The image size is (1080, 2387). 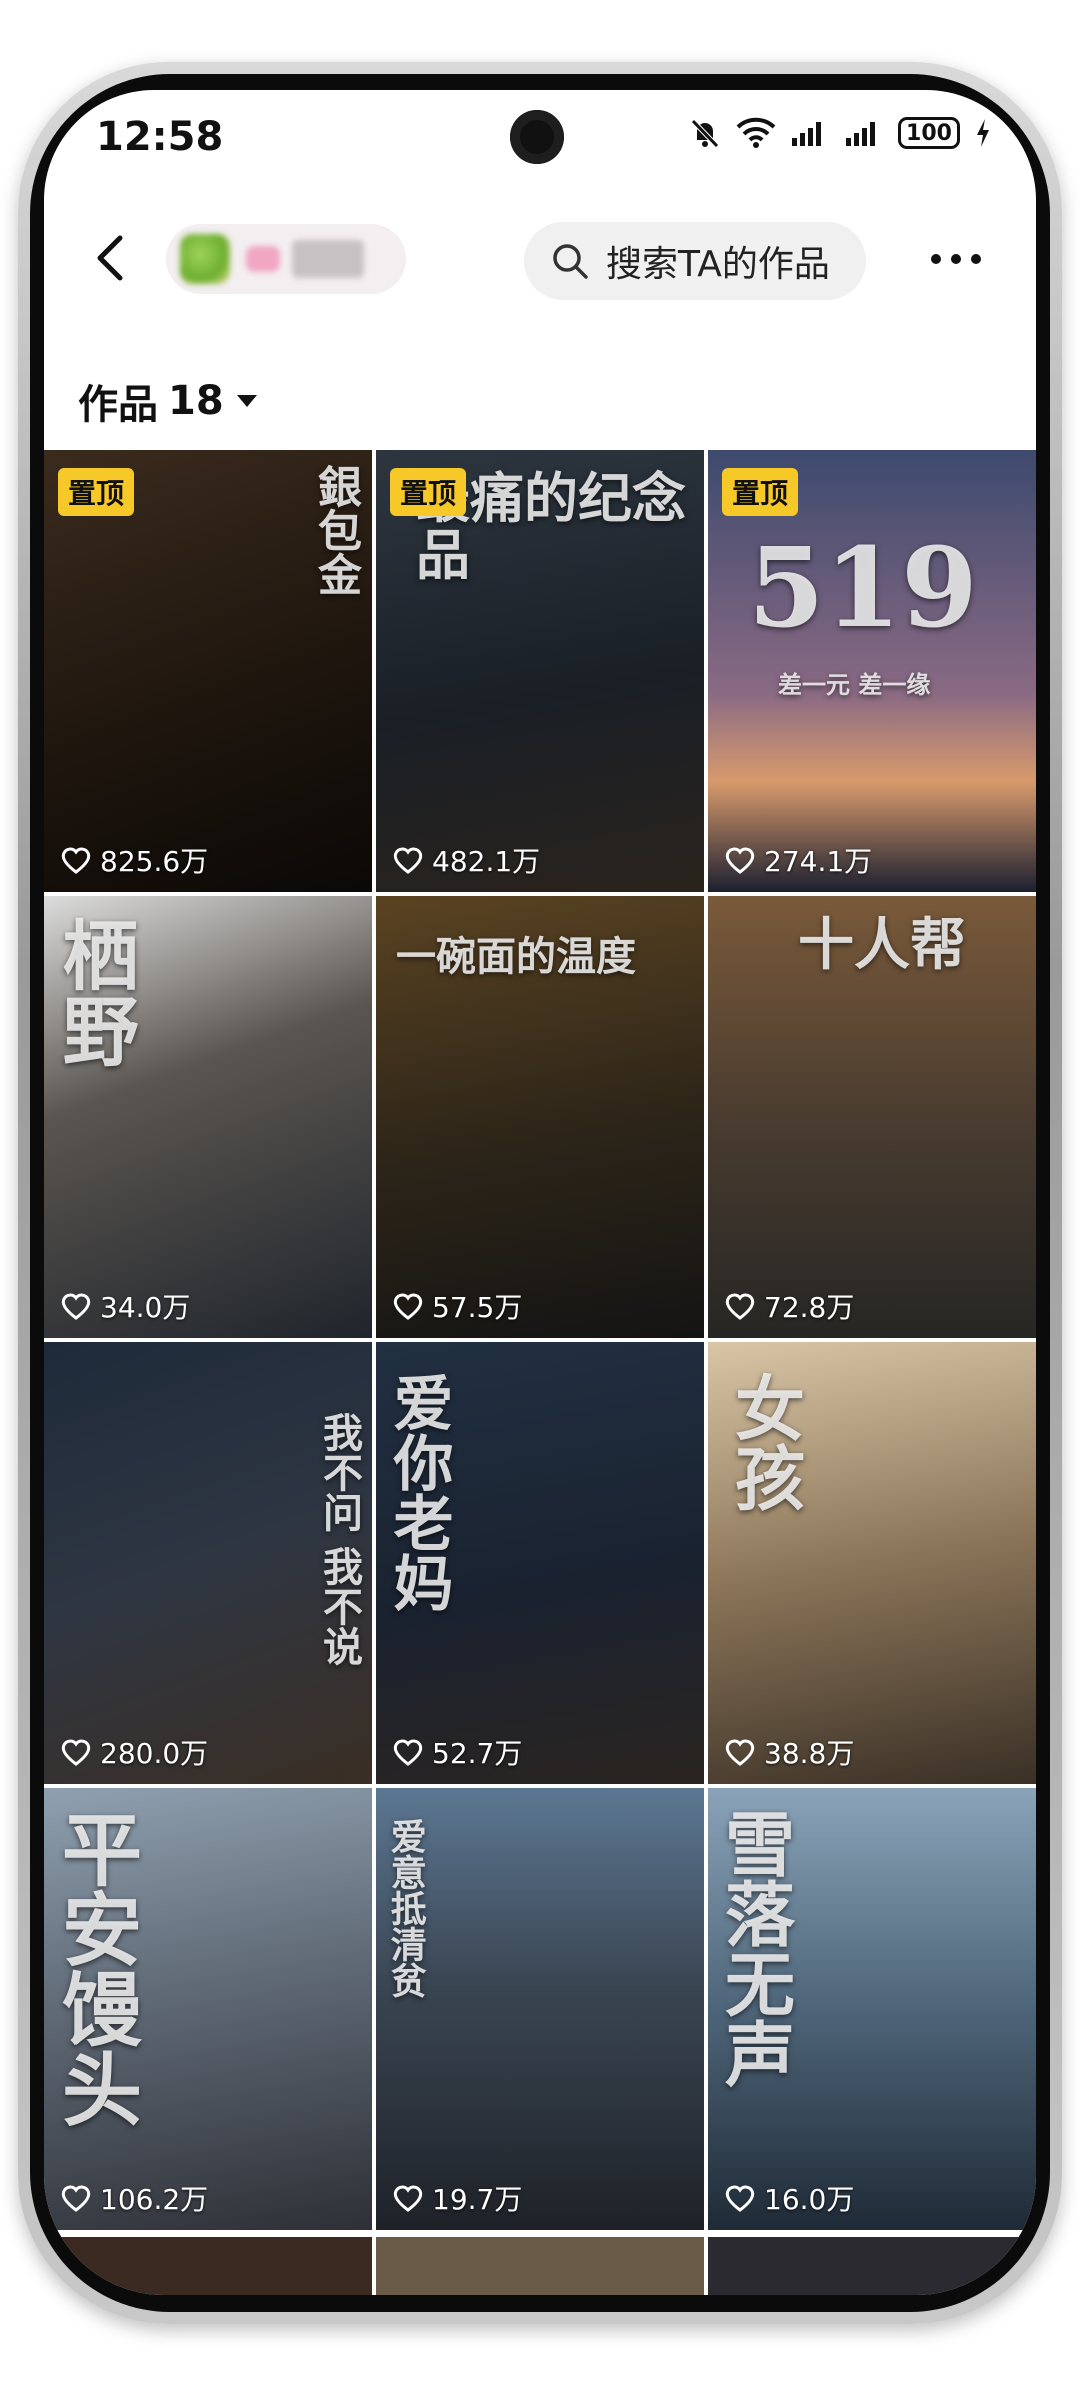 What do you see at coordinates (872, 2009) in the screenshot?
I see `video-card: 雪落无声 16.0万` at bounding box center [872, 2009].